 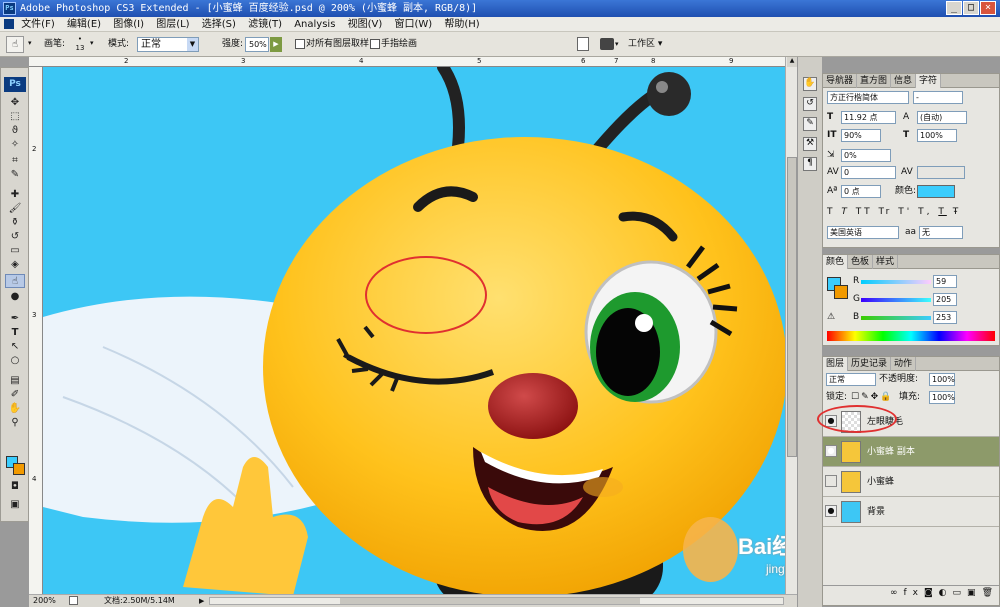 I want to click on quick-mask-icon: ◘, so click(x=15, y=487).